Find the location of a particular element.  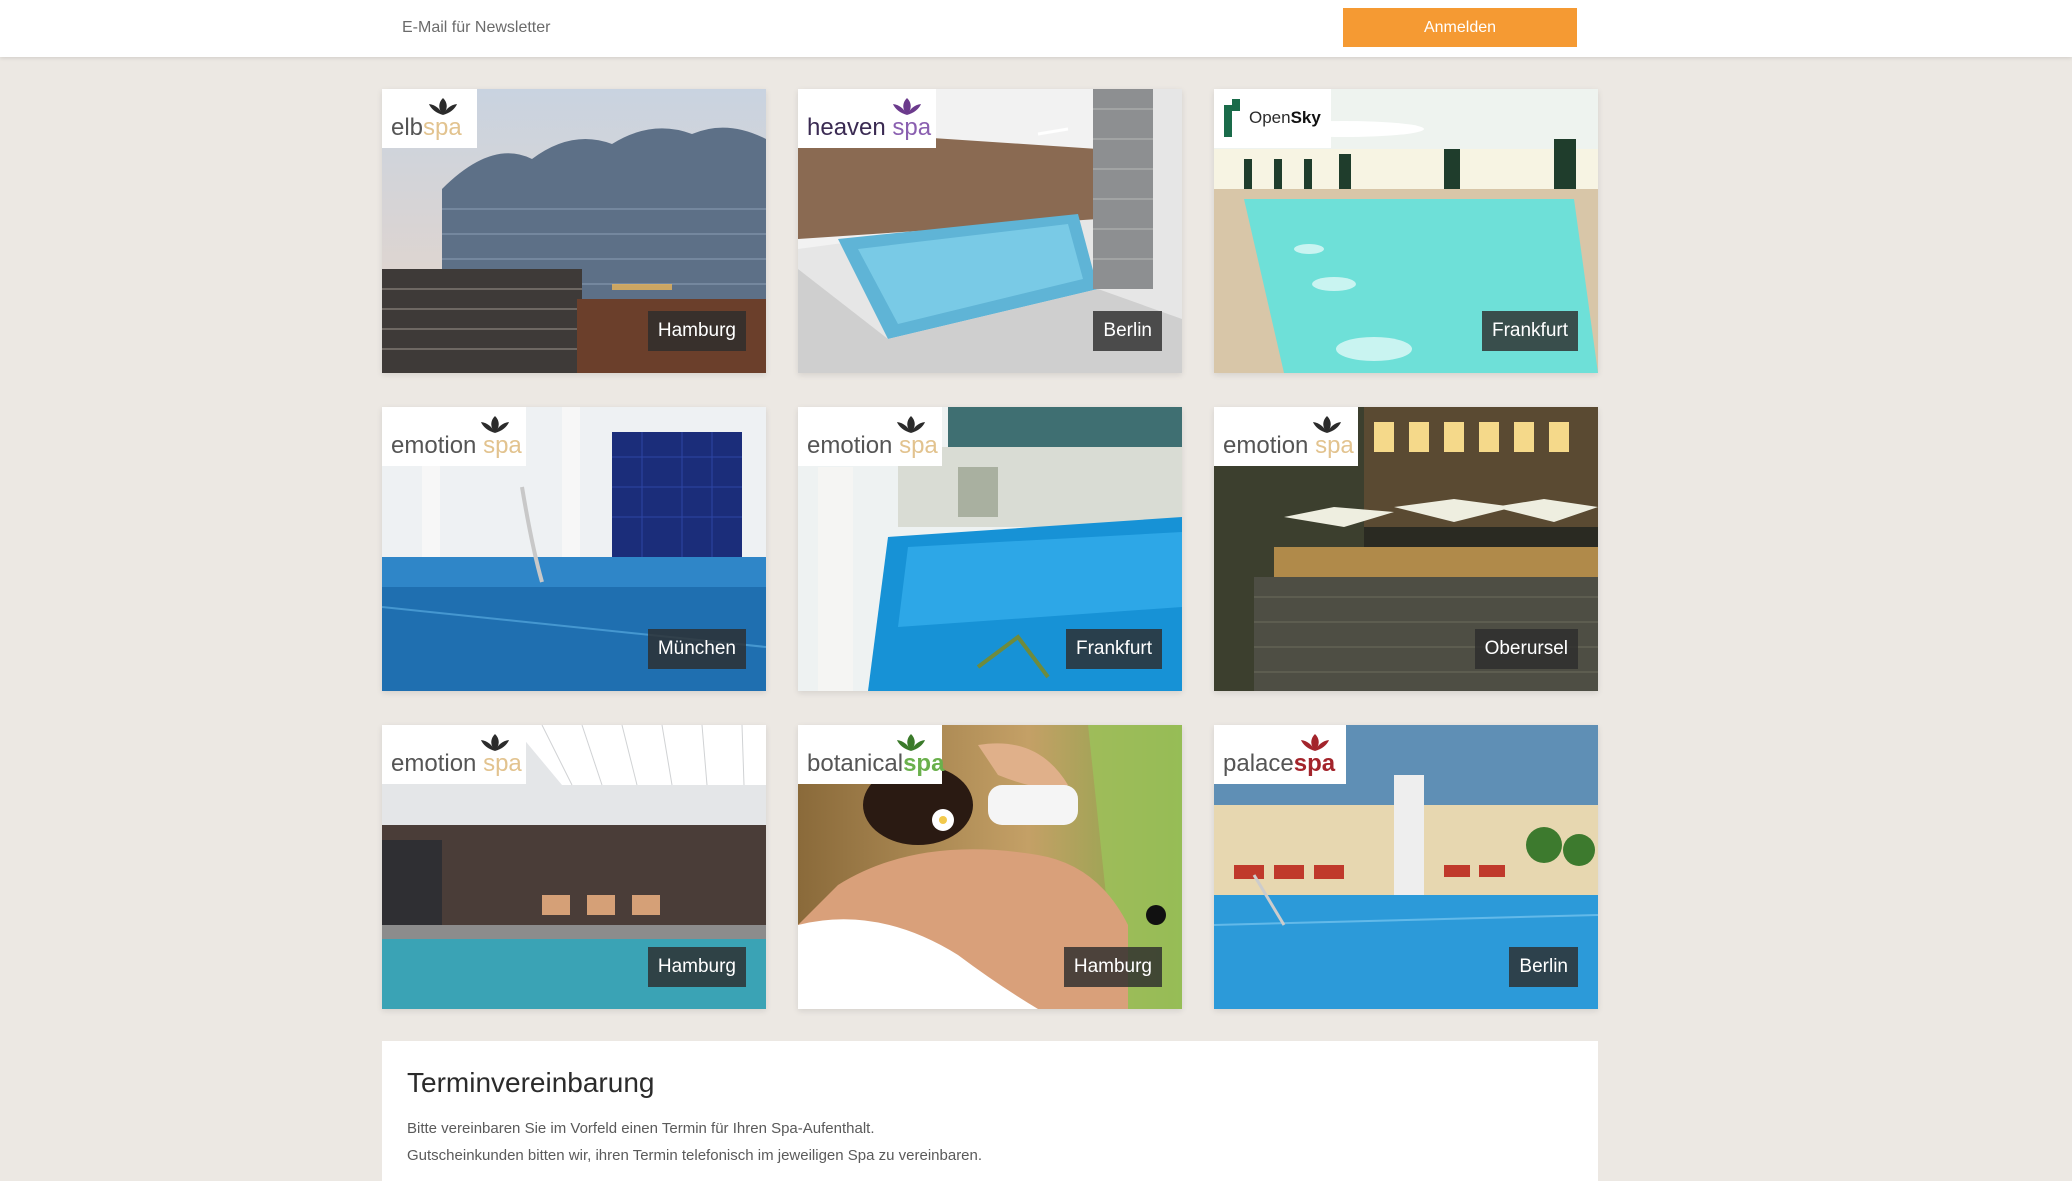

spa-card-heavenspa-berlin: heaven spa Berlin is located at coordinates (990, 231).